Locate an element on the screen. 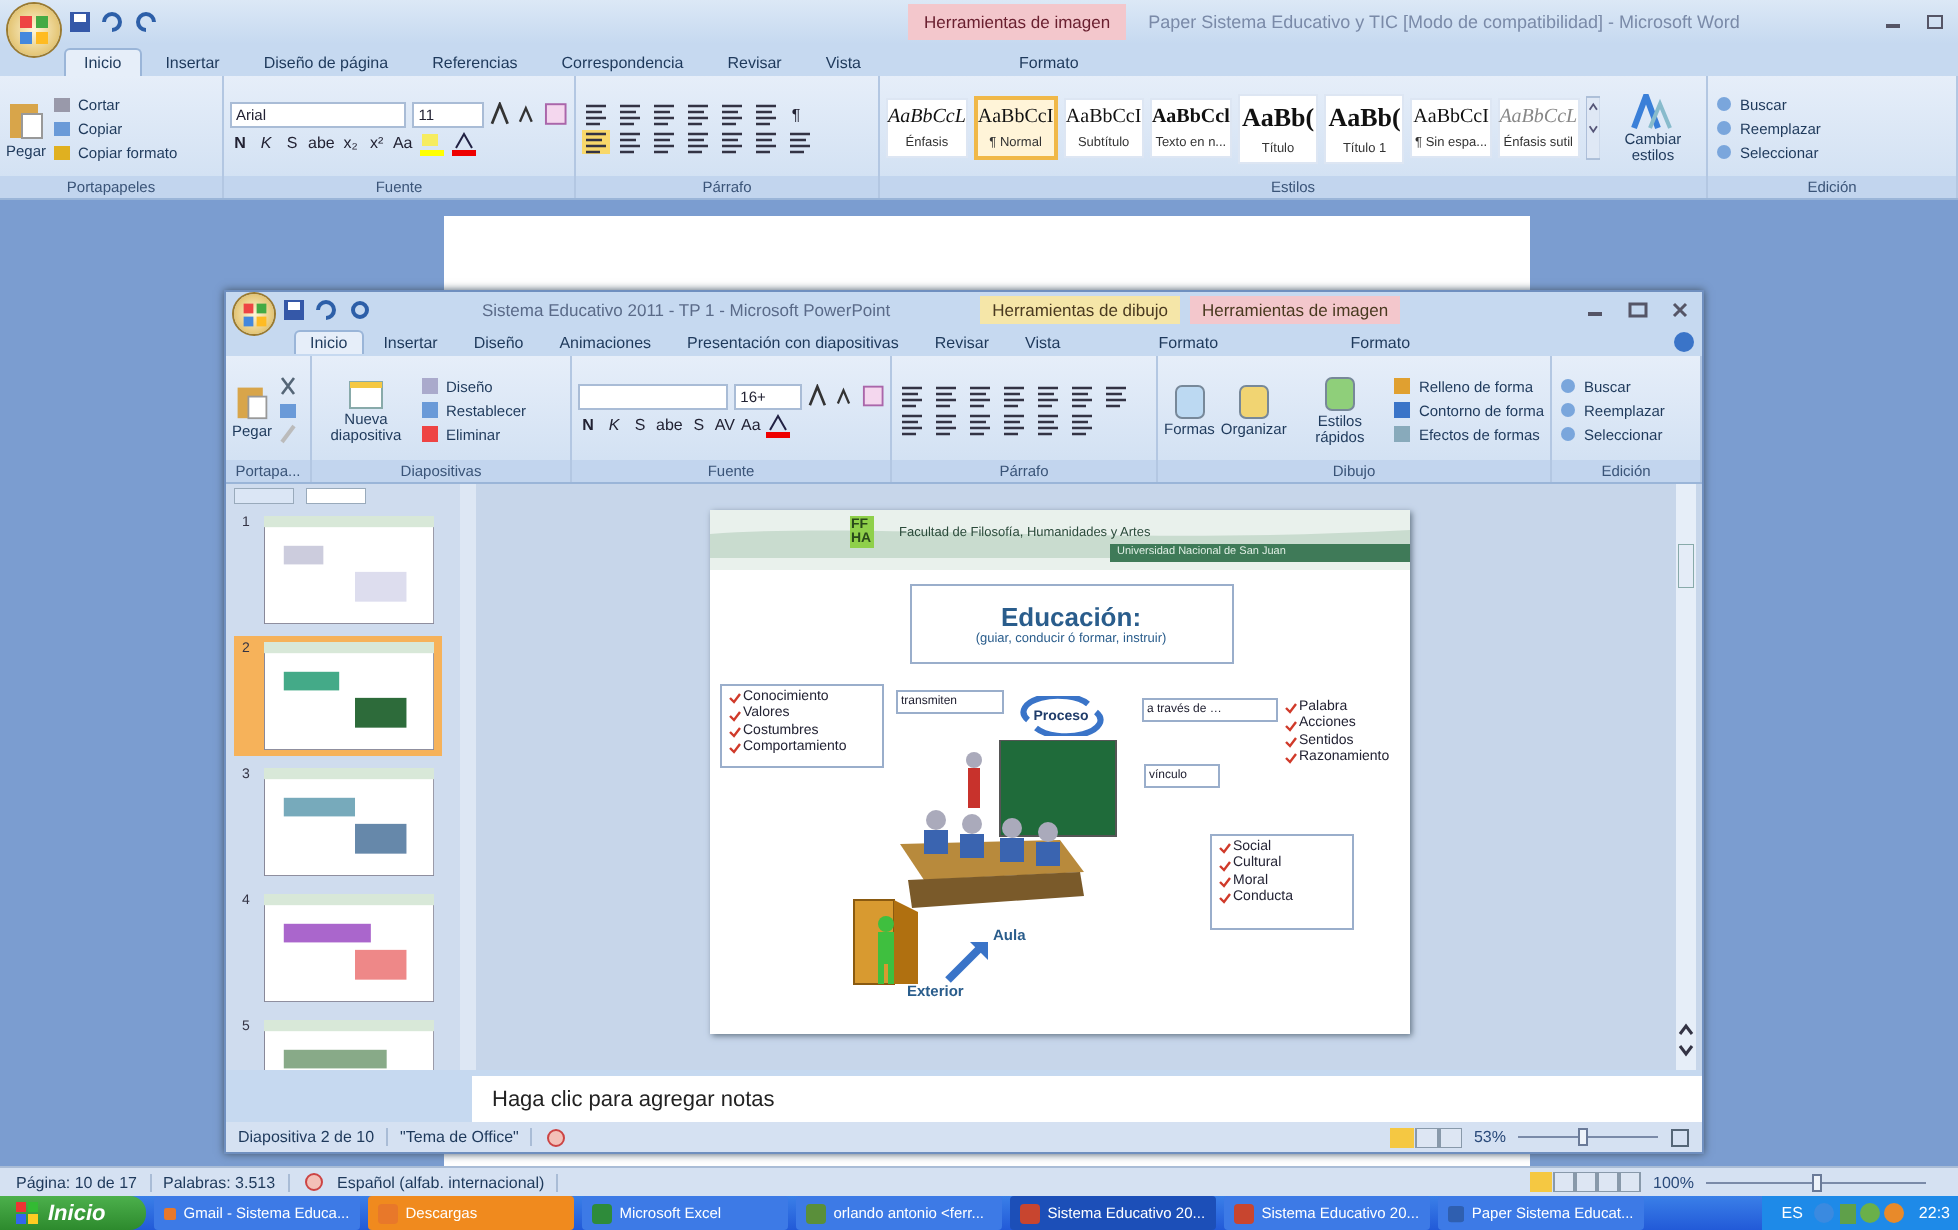 The height and width of the screenshot is (1230, 1958). ribbon-tab: Referencias is located at coordinates (475, 62).